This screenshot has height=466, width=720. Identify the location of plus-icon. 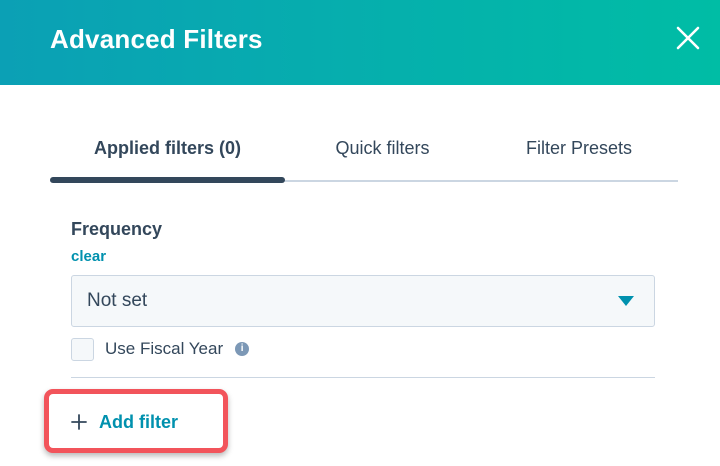
(79, 422).